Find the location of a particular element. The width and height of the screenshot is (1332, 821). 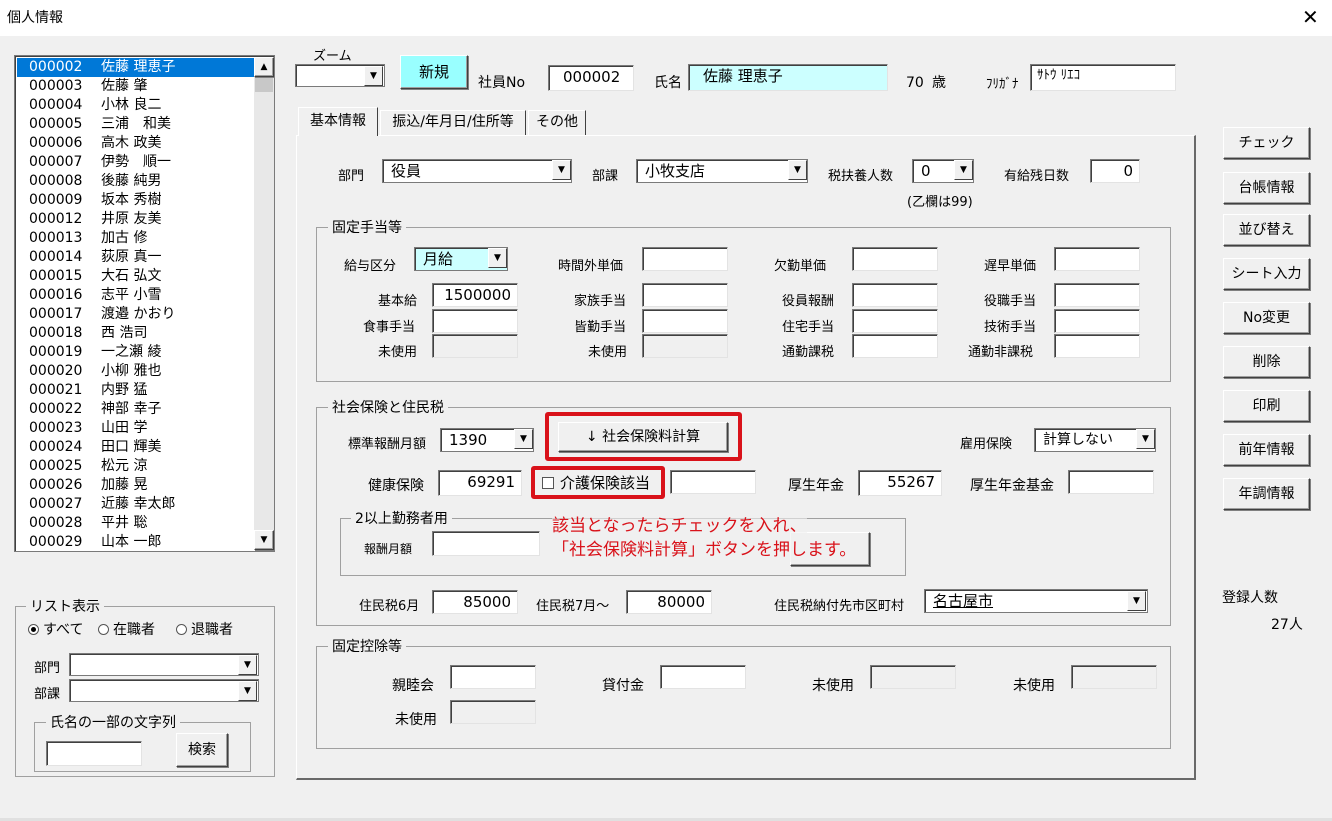

side-button-7: 前年情報 is located at coordinates (1266, 450).